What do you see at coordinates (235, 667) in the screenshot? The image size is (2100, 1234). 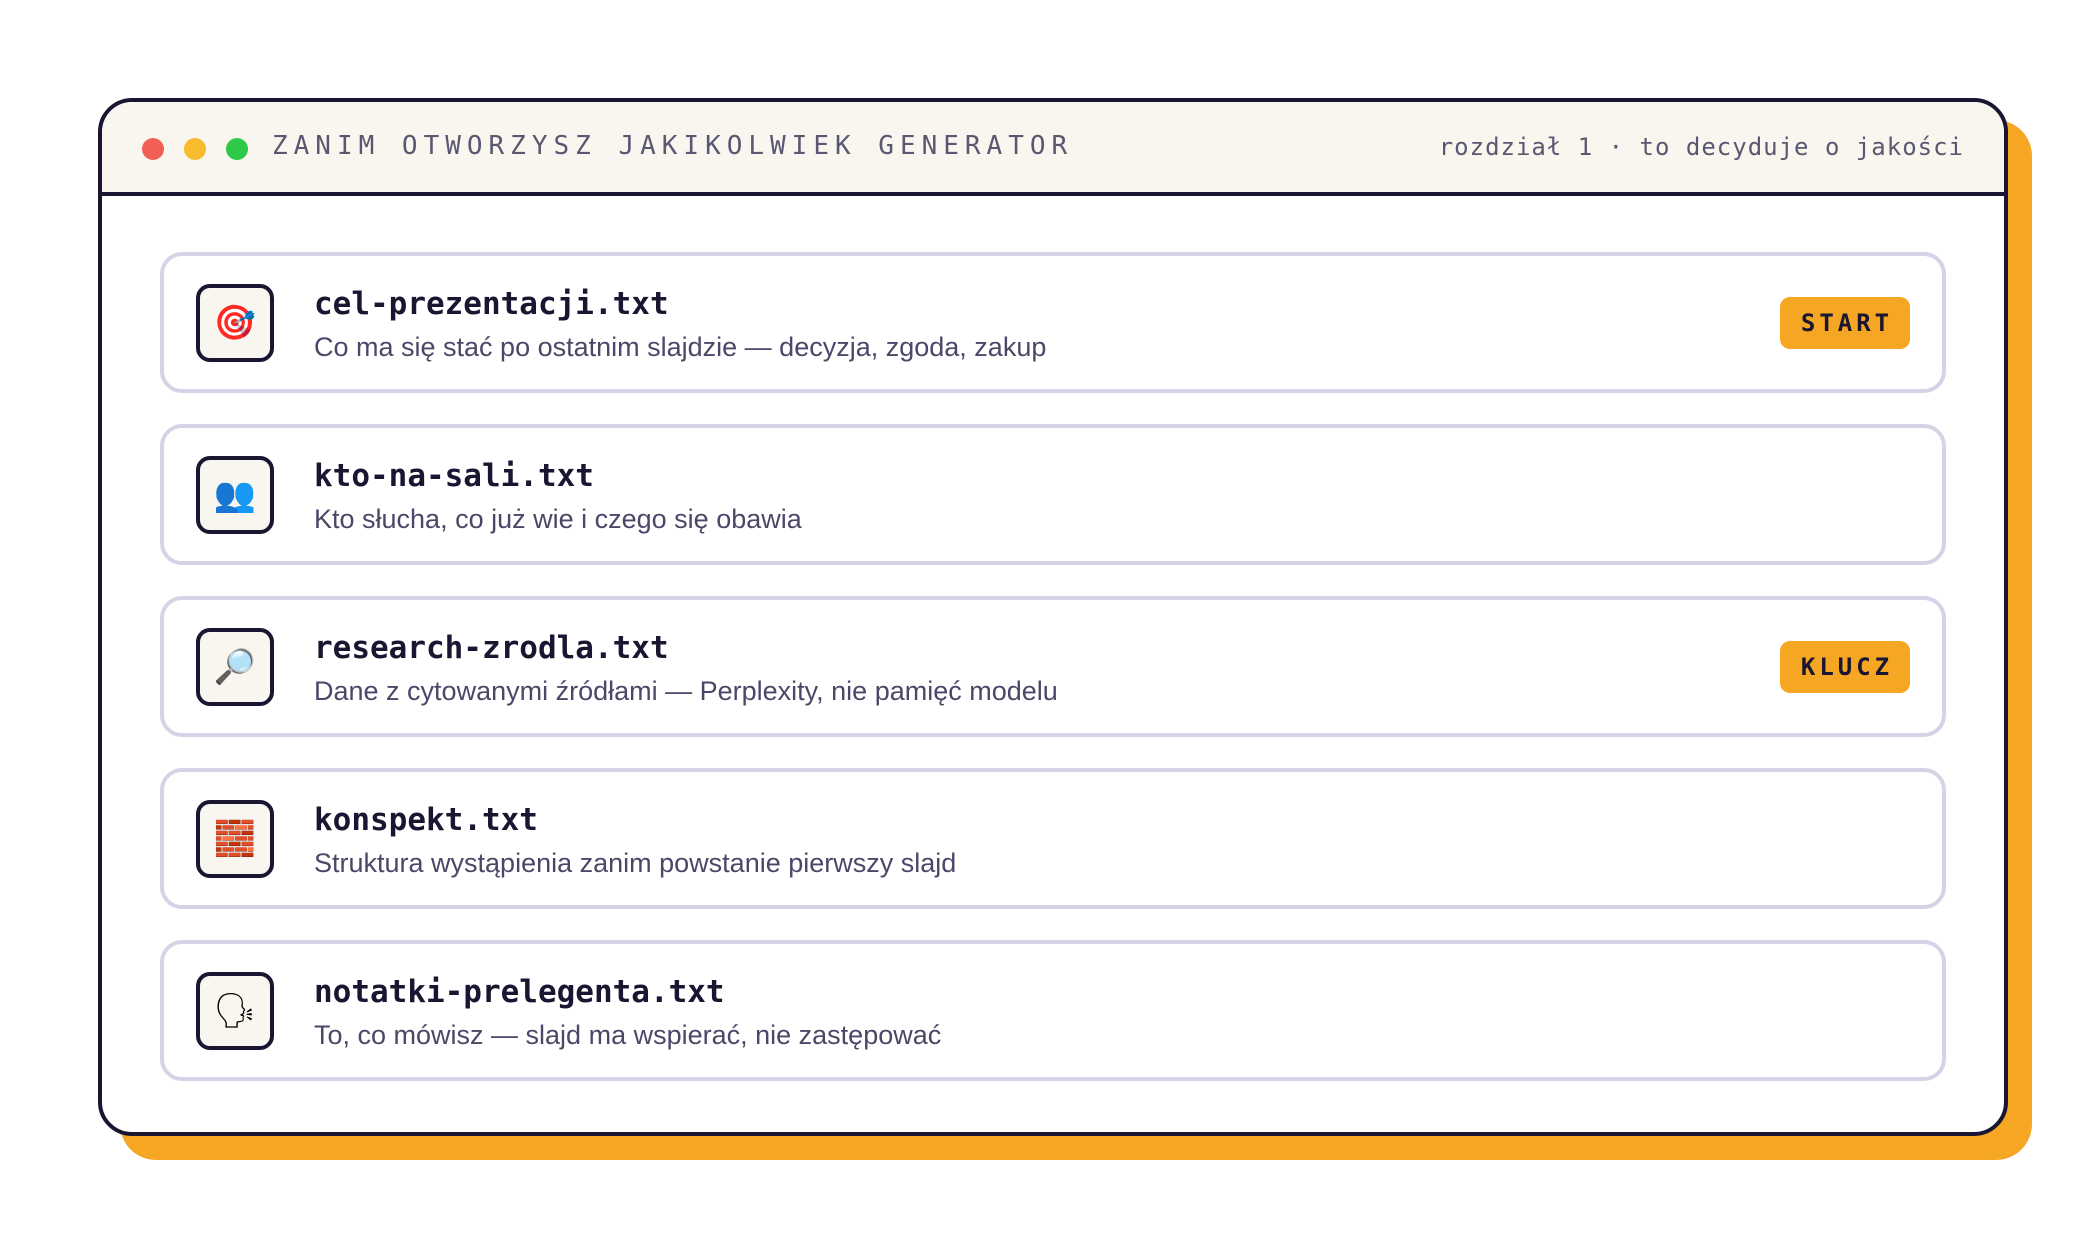 I see `magnifier-icon: 🔎` at bounding box center [235, 667].